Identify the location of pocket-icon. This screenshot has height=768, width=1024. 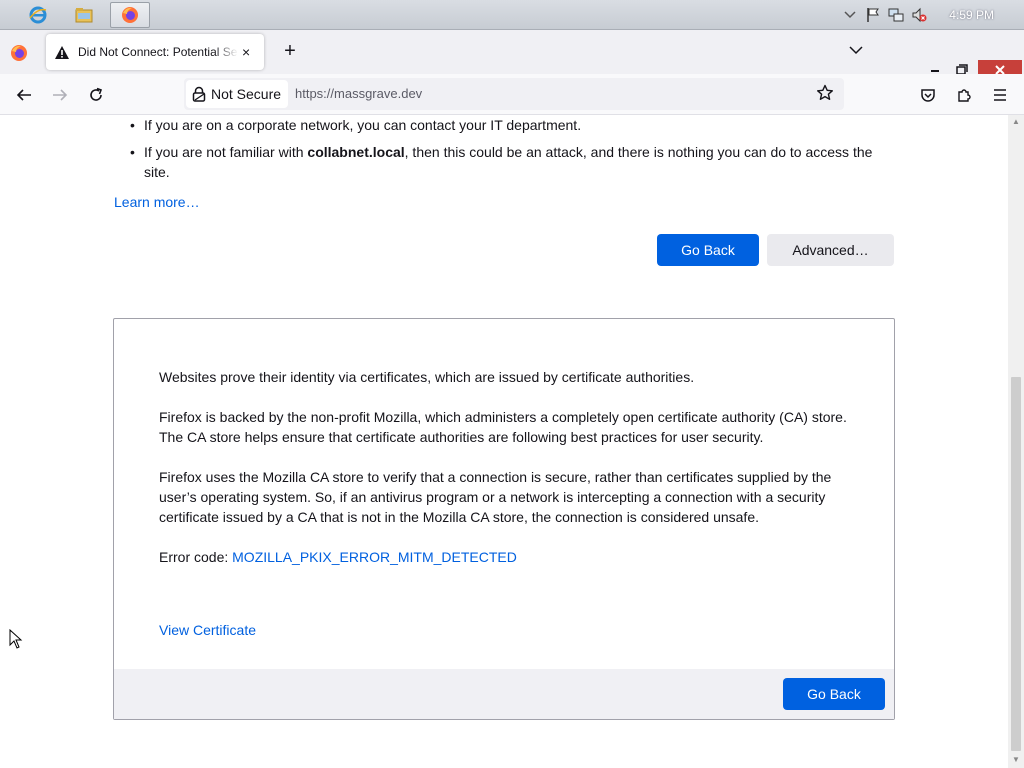
(928, 95).